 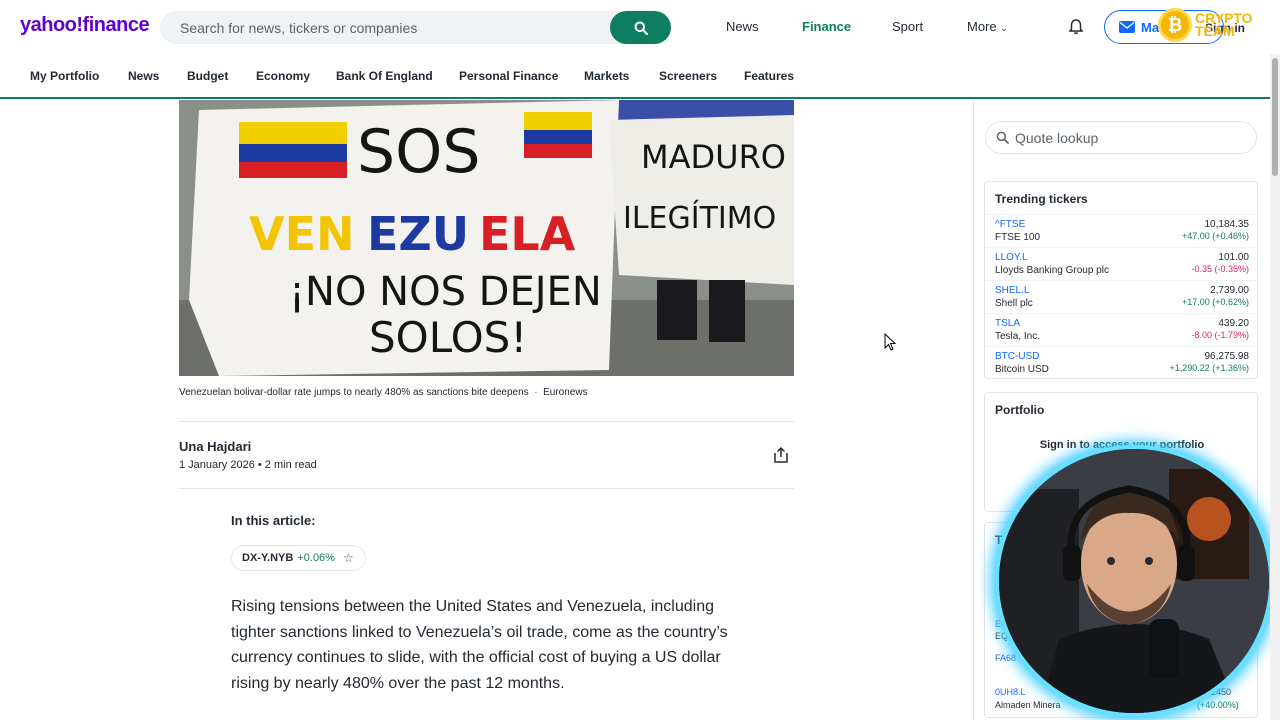 I want to click on subnav-my-portfolio: My Portfolio, so click(x=64, y=76).